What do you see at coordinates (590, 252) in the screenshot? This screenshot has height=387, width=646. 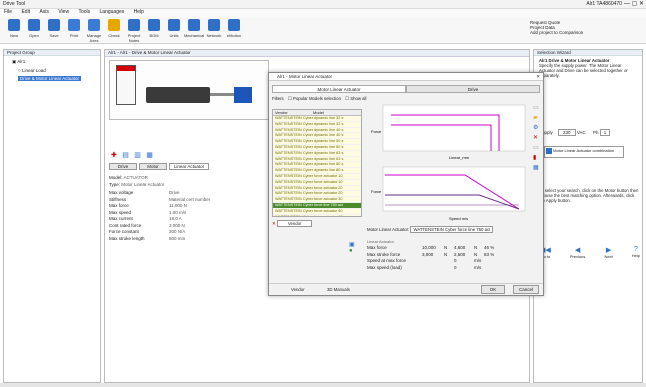 I see `wizard-nav: ◀◀ Go to ◀ Previous ▶ Next ? Help` at bounding box center [590, 252].